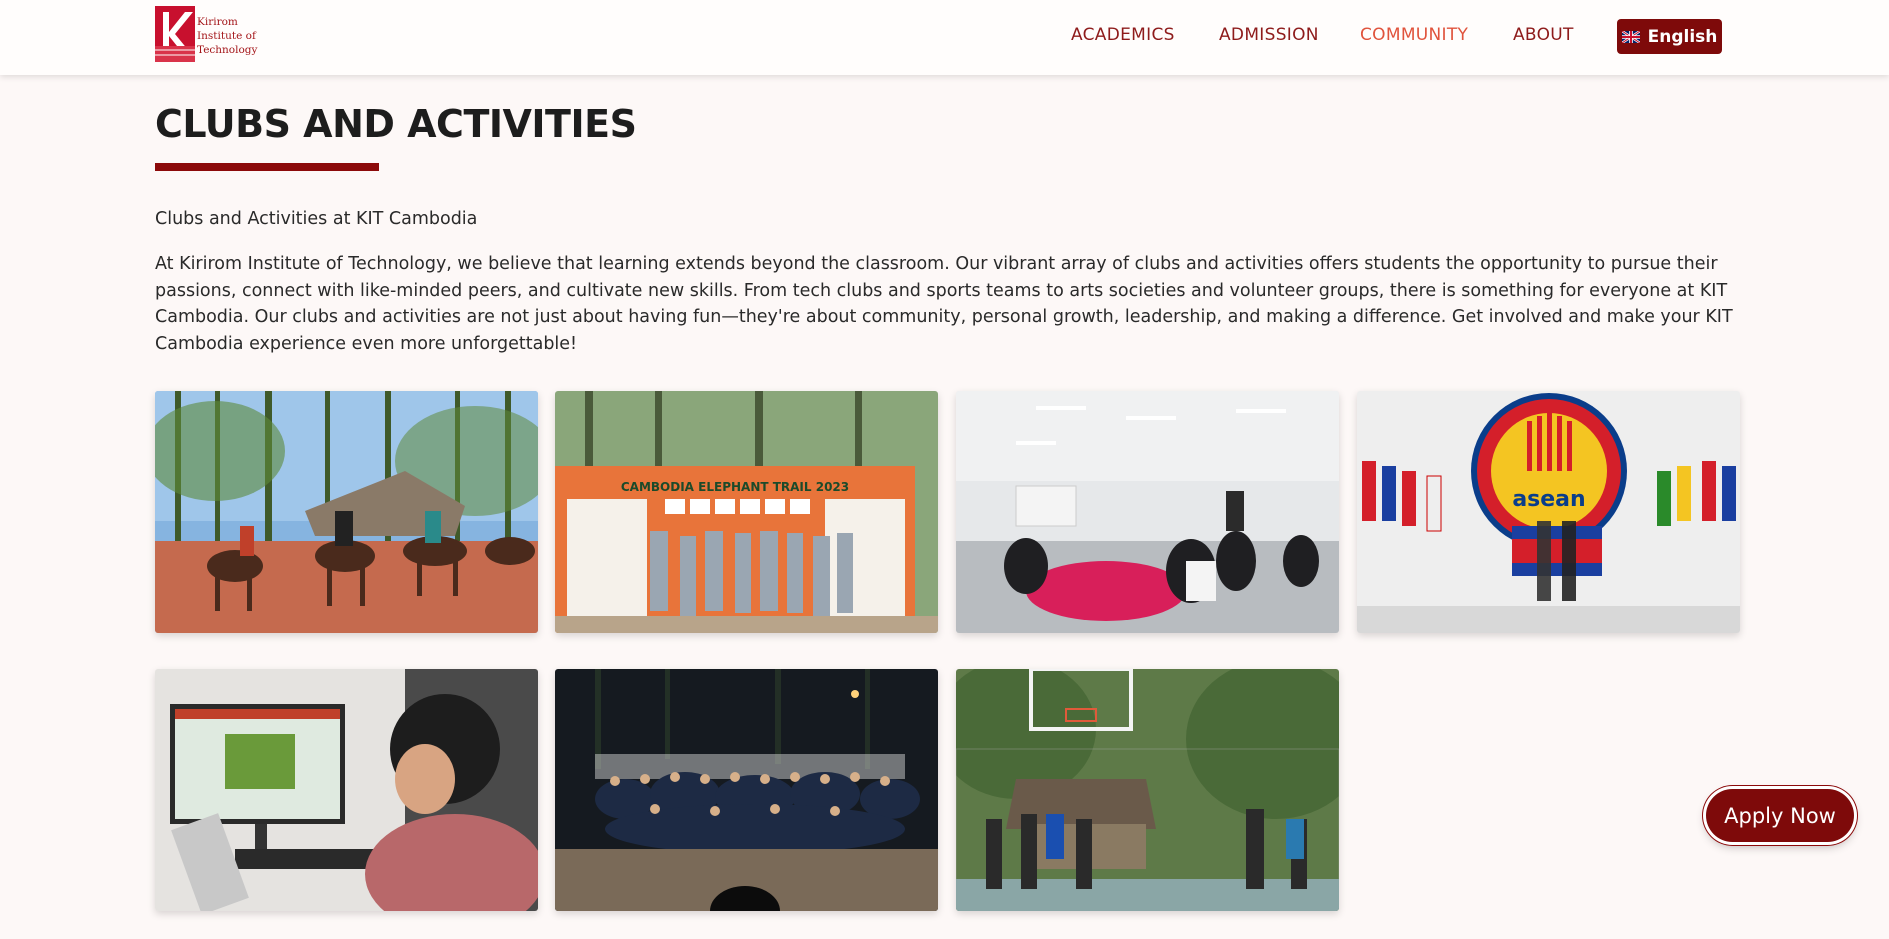  What do you see at coordinates (267, 167) in the screenshot?
I see `title-underline` at bounding box center [267, 167].